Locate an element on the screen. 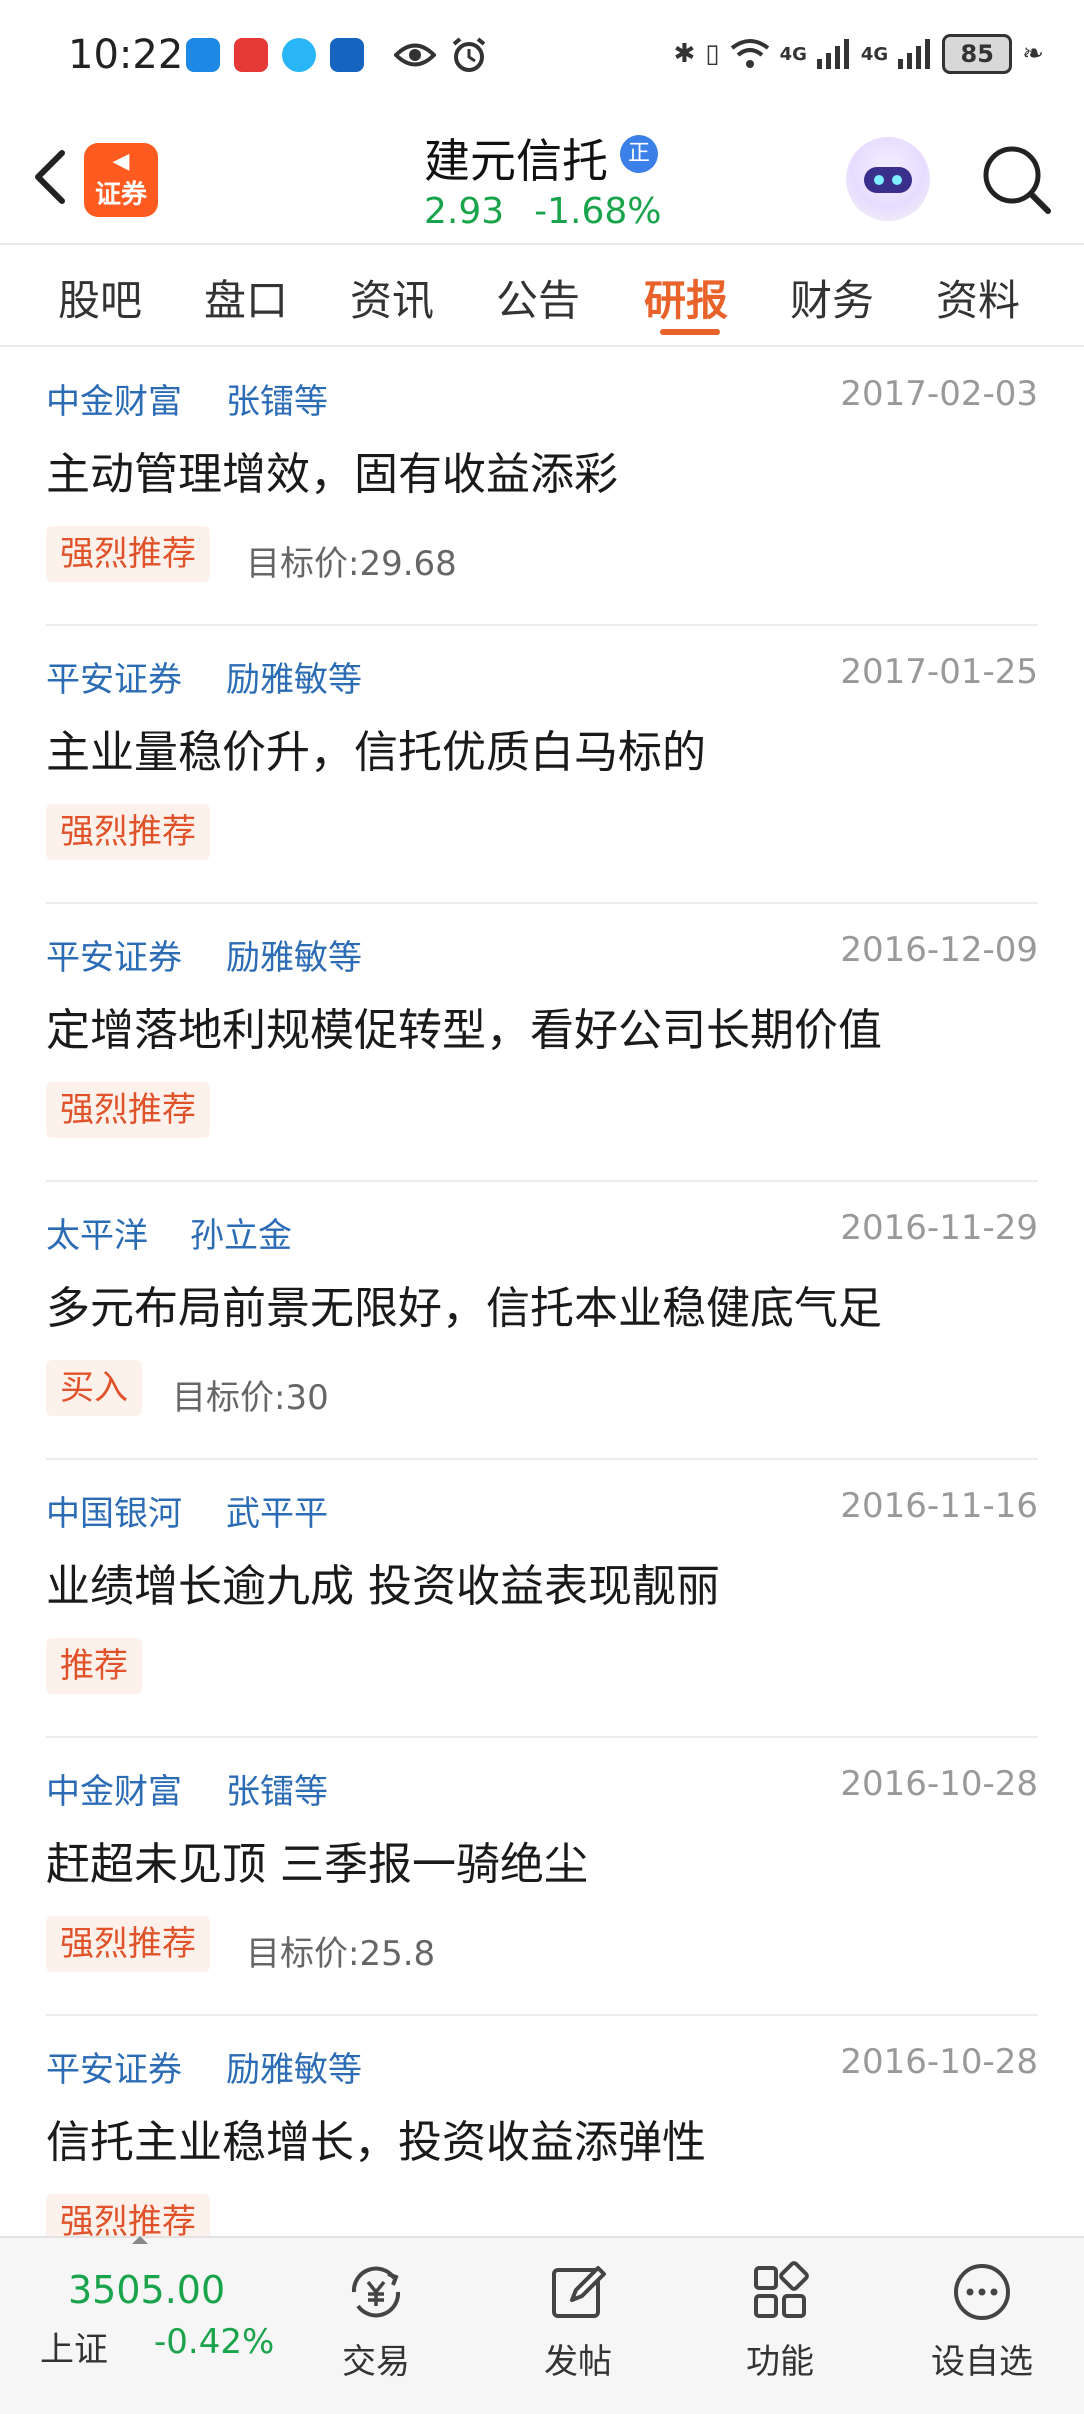  index-value: 3505.00 is located at coordinates (147, 2290).